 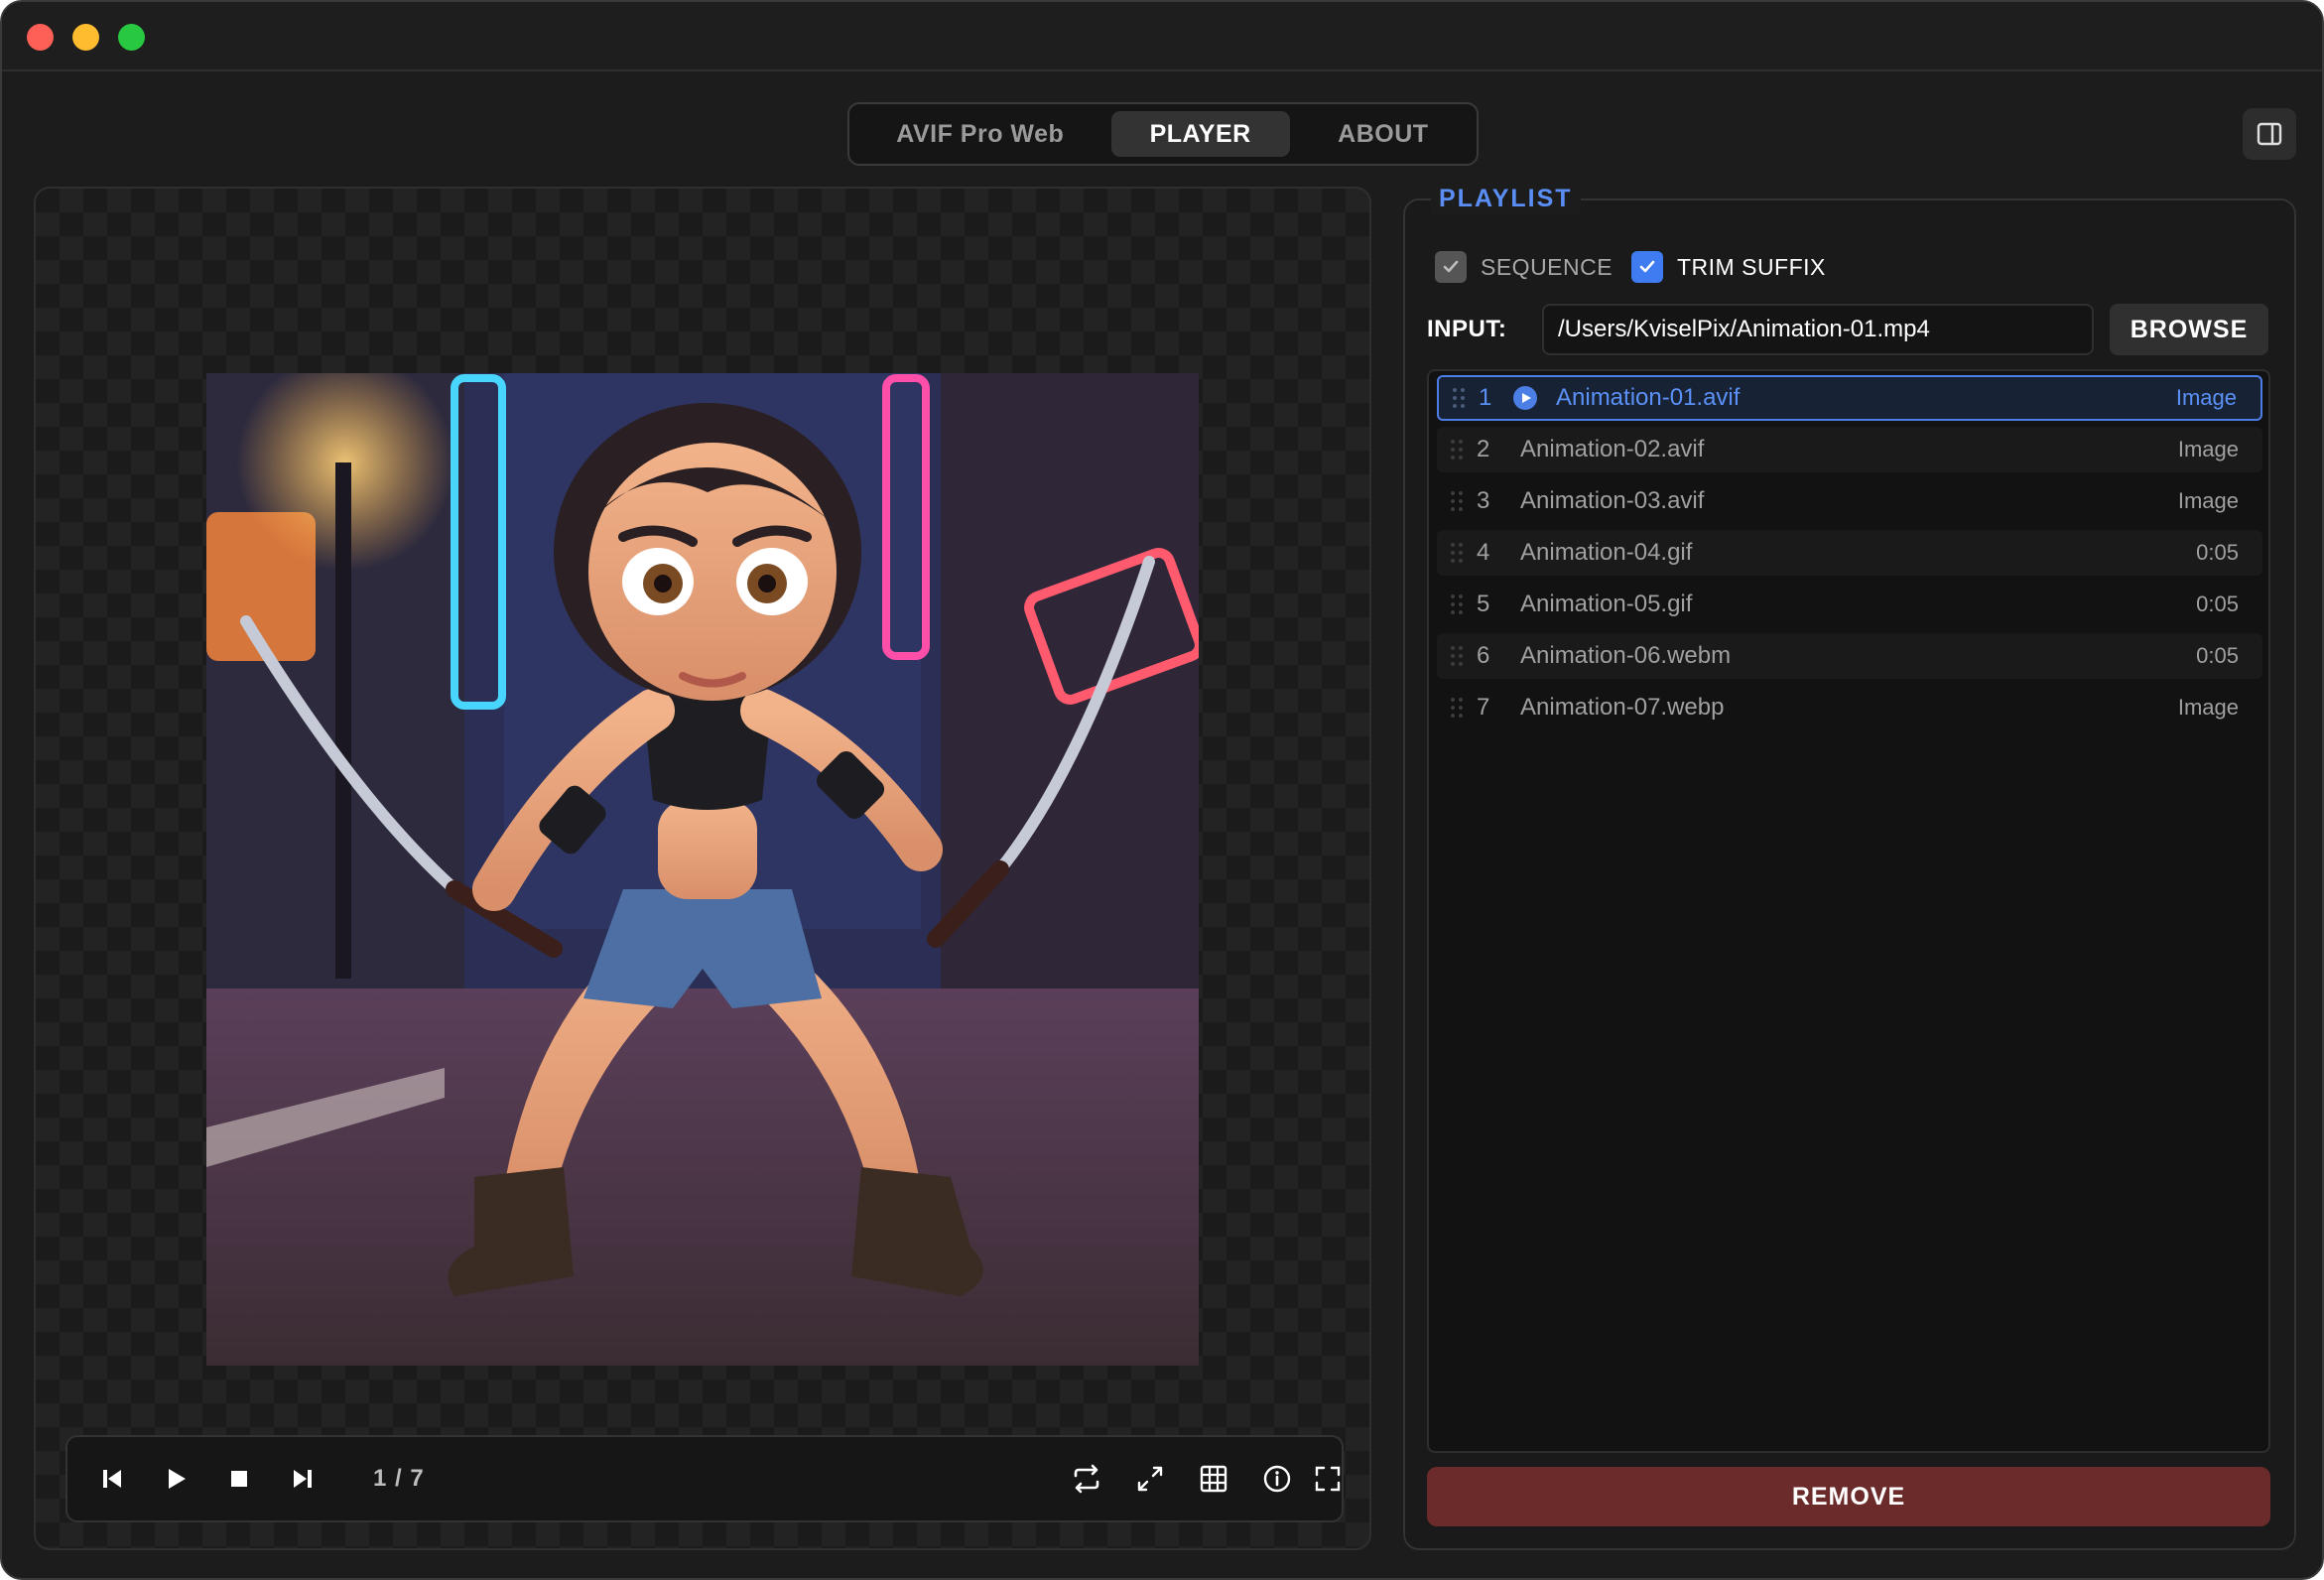 What do you see at coordinates (1648, 398) in the screenshot?
I see `item-name: Animation-01.avif` at bounding box center [1648, 398].